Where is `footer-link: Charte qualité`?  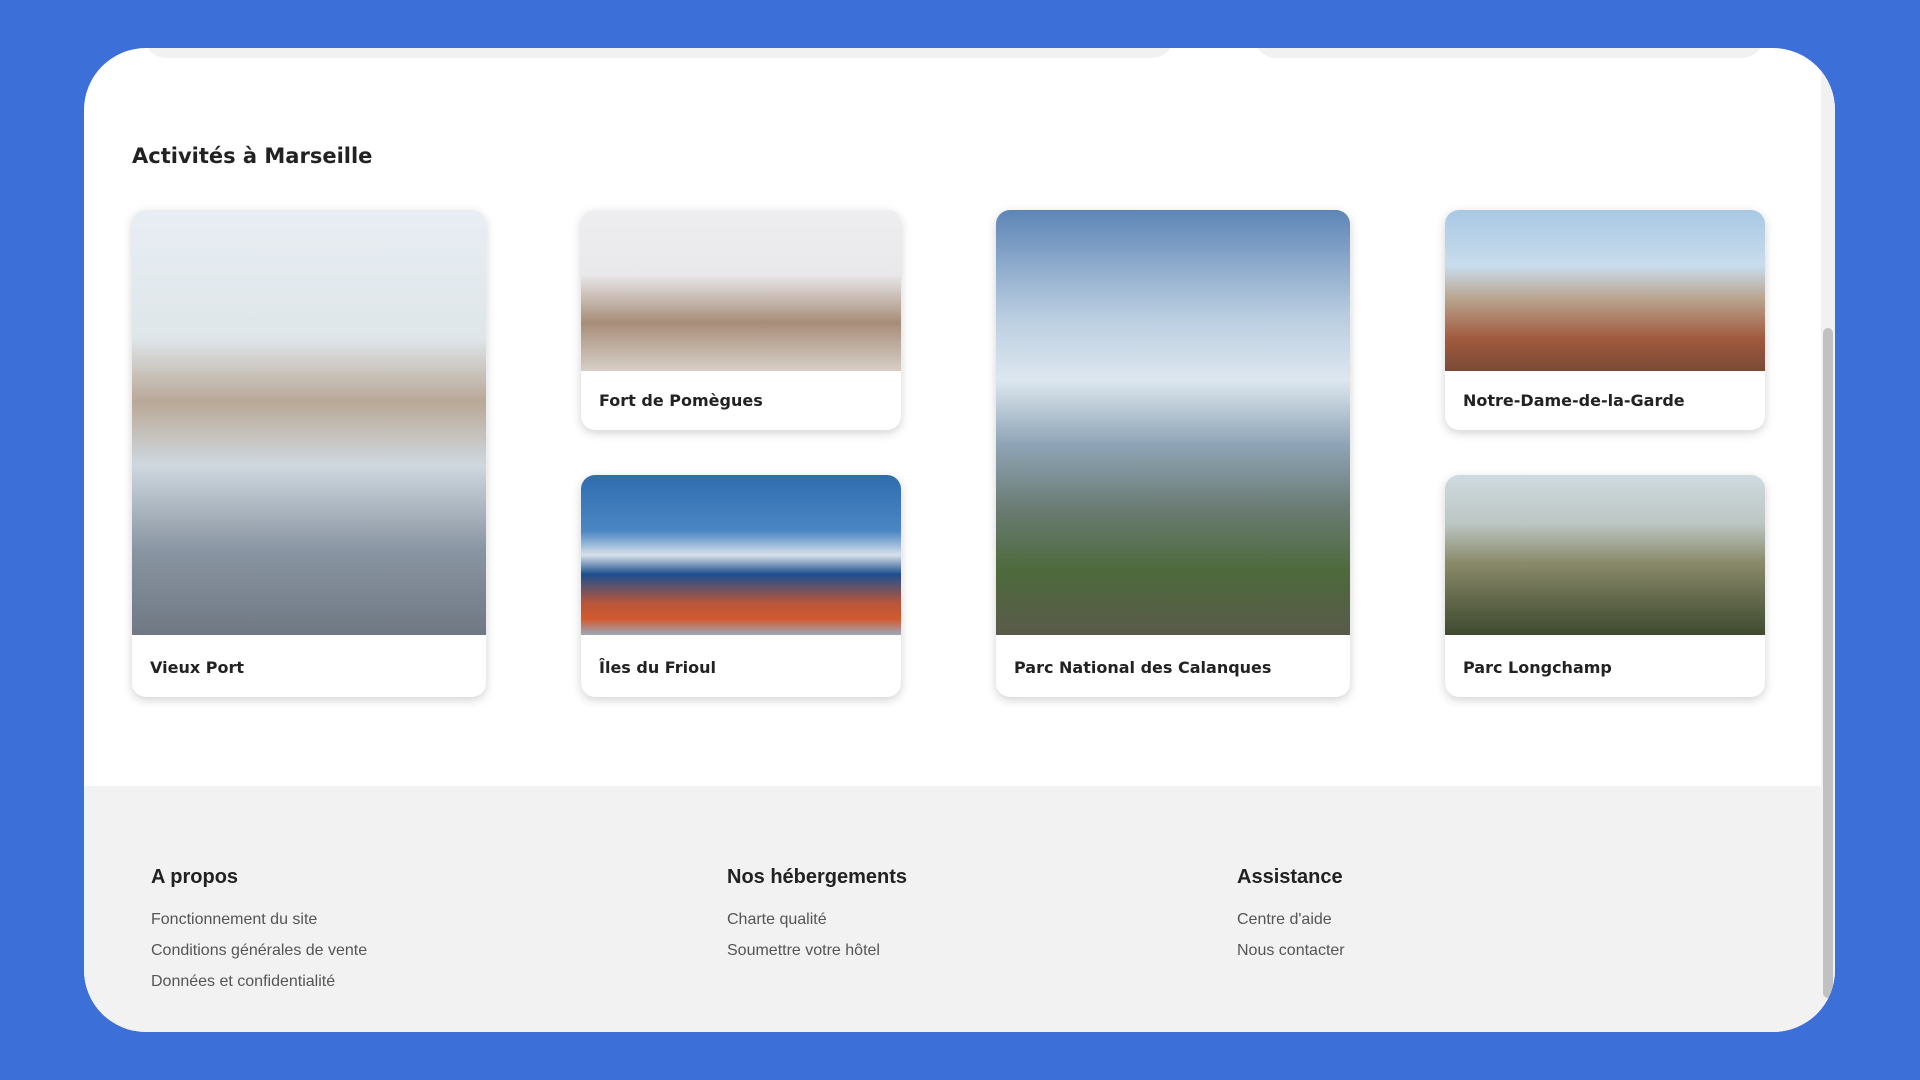
footer-link: Charte qualité is located at coordinates (817, 920).